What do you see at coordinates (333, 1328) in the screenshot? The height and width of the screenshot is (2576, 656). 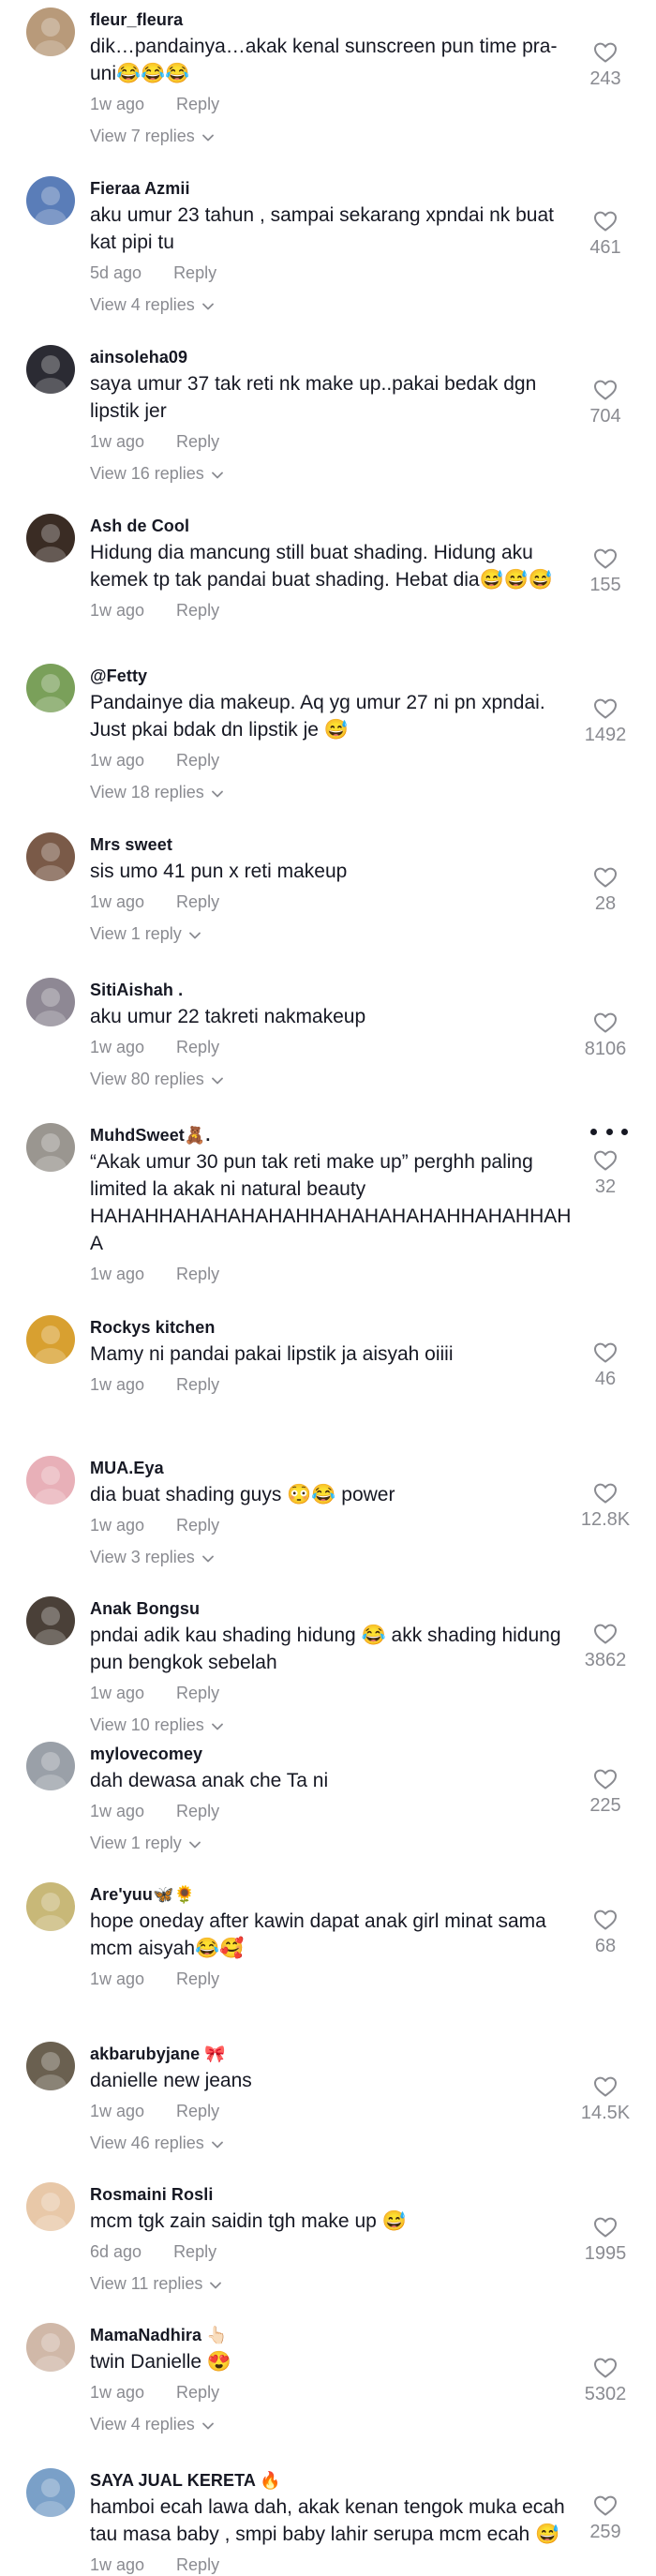 I see `comment-username: Rockys kitchen` at bounding box center [333, 1328].